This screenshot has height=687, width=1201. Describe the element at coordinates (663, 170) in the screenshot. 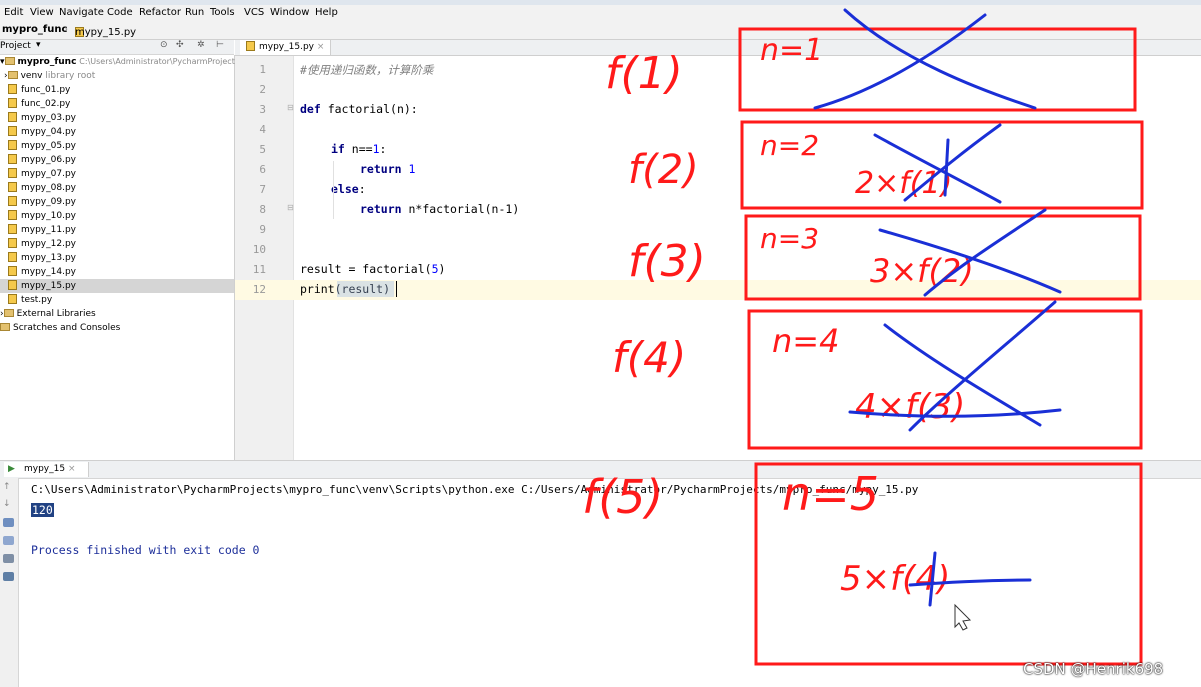

I see `label-f2: f(2)` at that location.